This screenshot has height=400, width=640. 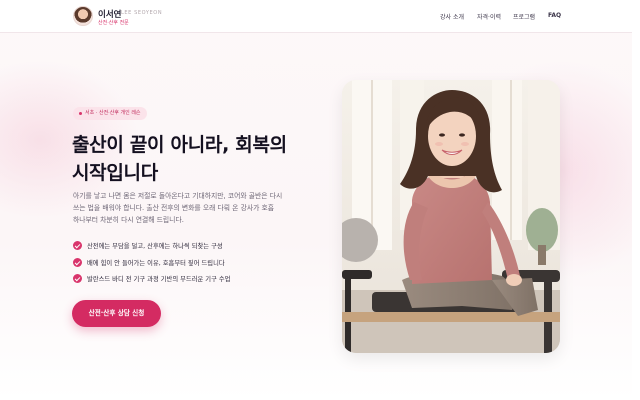 What do you see at coordinates (554, 15) in the screenshot?
I see `nav-link-faq: FAQ` at bounding box center [554, 15].